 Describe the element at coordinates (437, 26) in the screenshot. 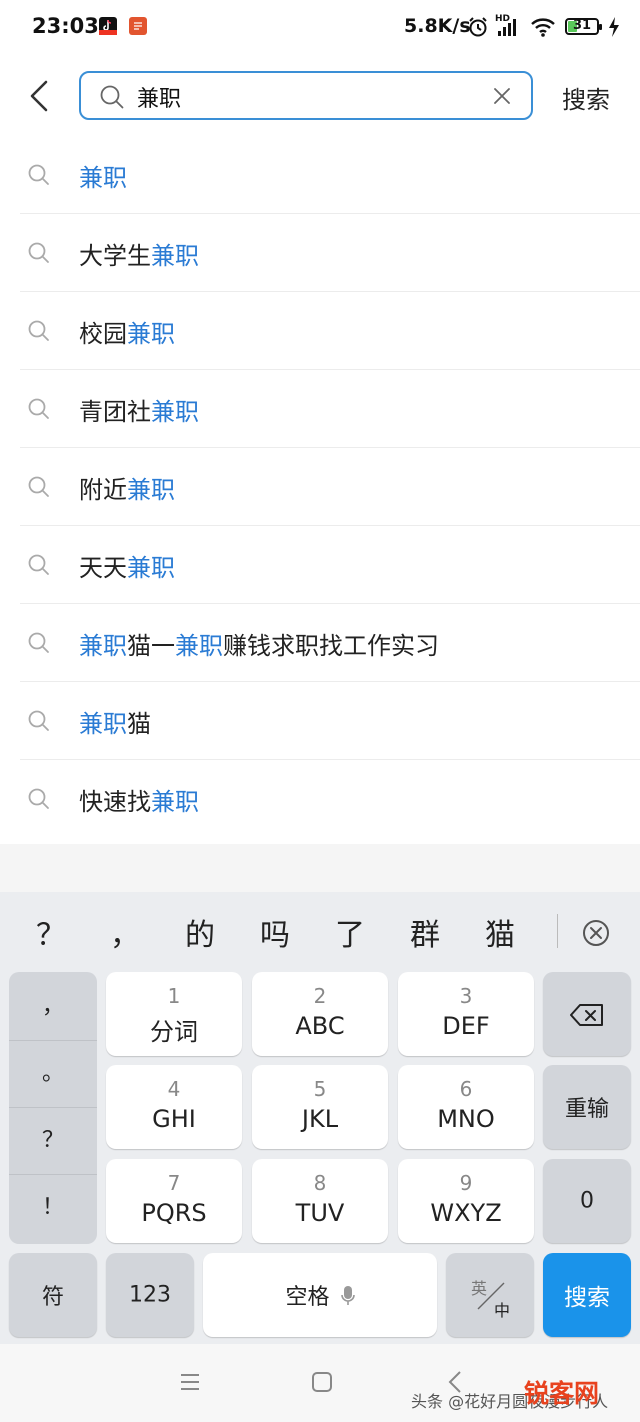

I see `network-speed: 5.8K/s` at that location.